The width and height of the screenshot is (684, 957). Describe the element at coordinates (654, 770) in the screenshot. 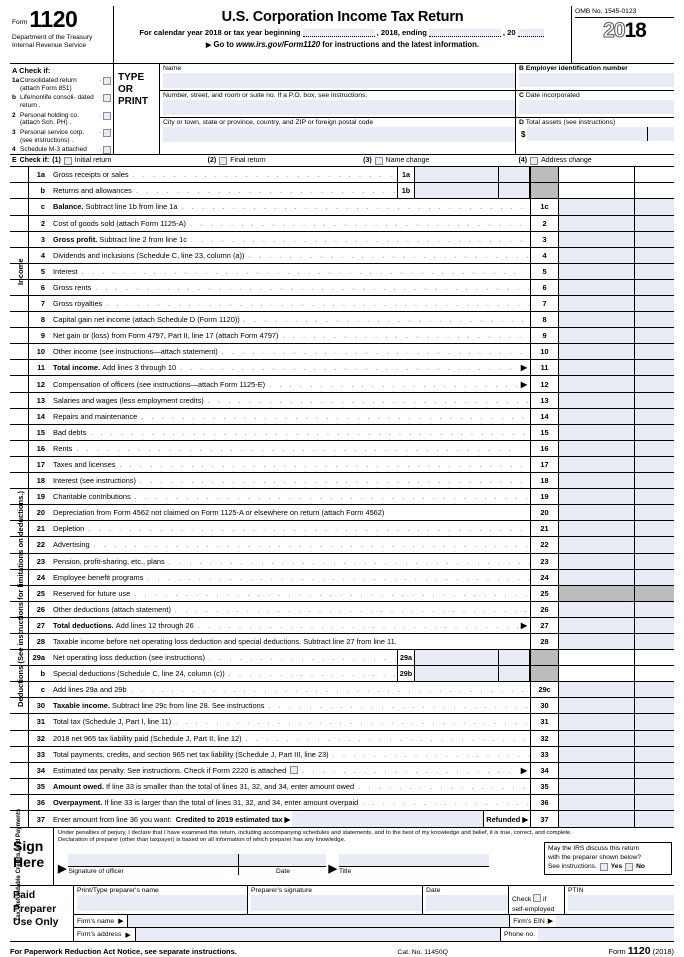

I see `tax-line-34-cents-input` at that location.